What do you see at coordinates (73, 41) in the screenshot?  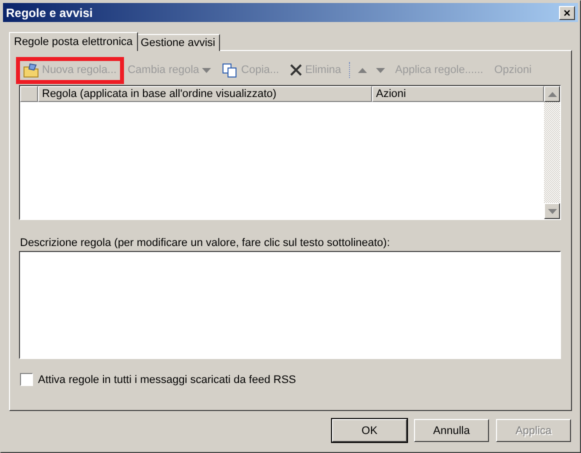 I see `tab: Regole posta elettronica` at bounding box center [73, 41].